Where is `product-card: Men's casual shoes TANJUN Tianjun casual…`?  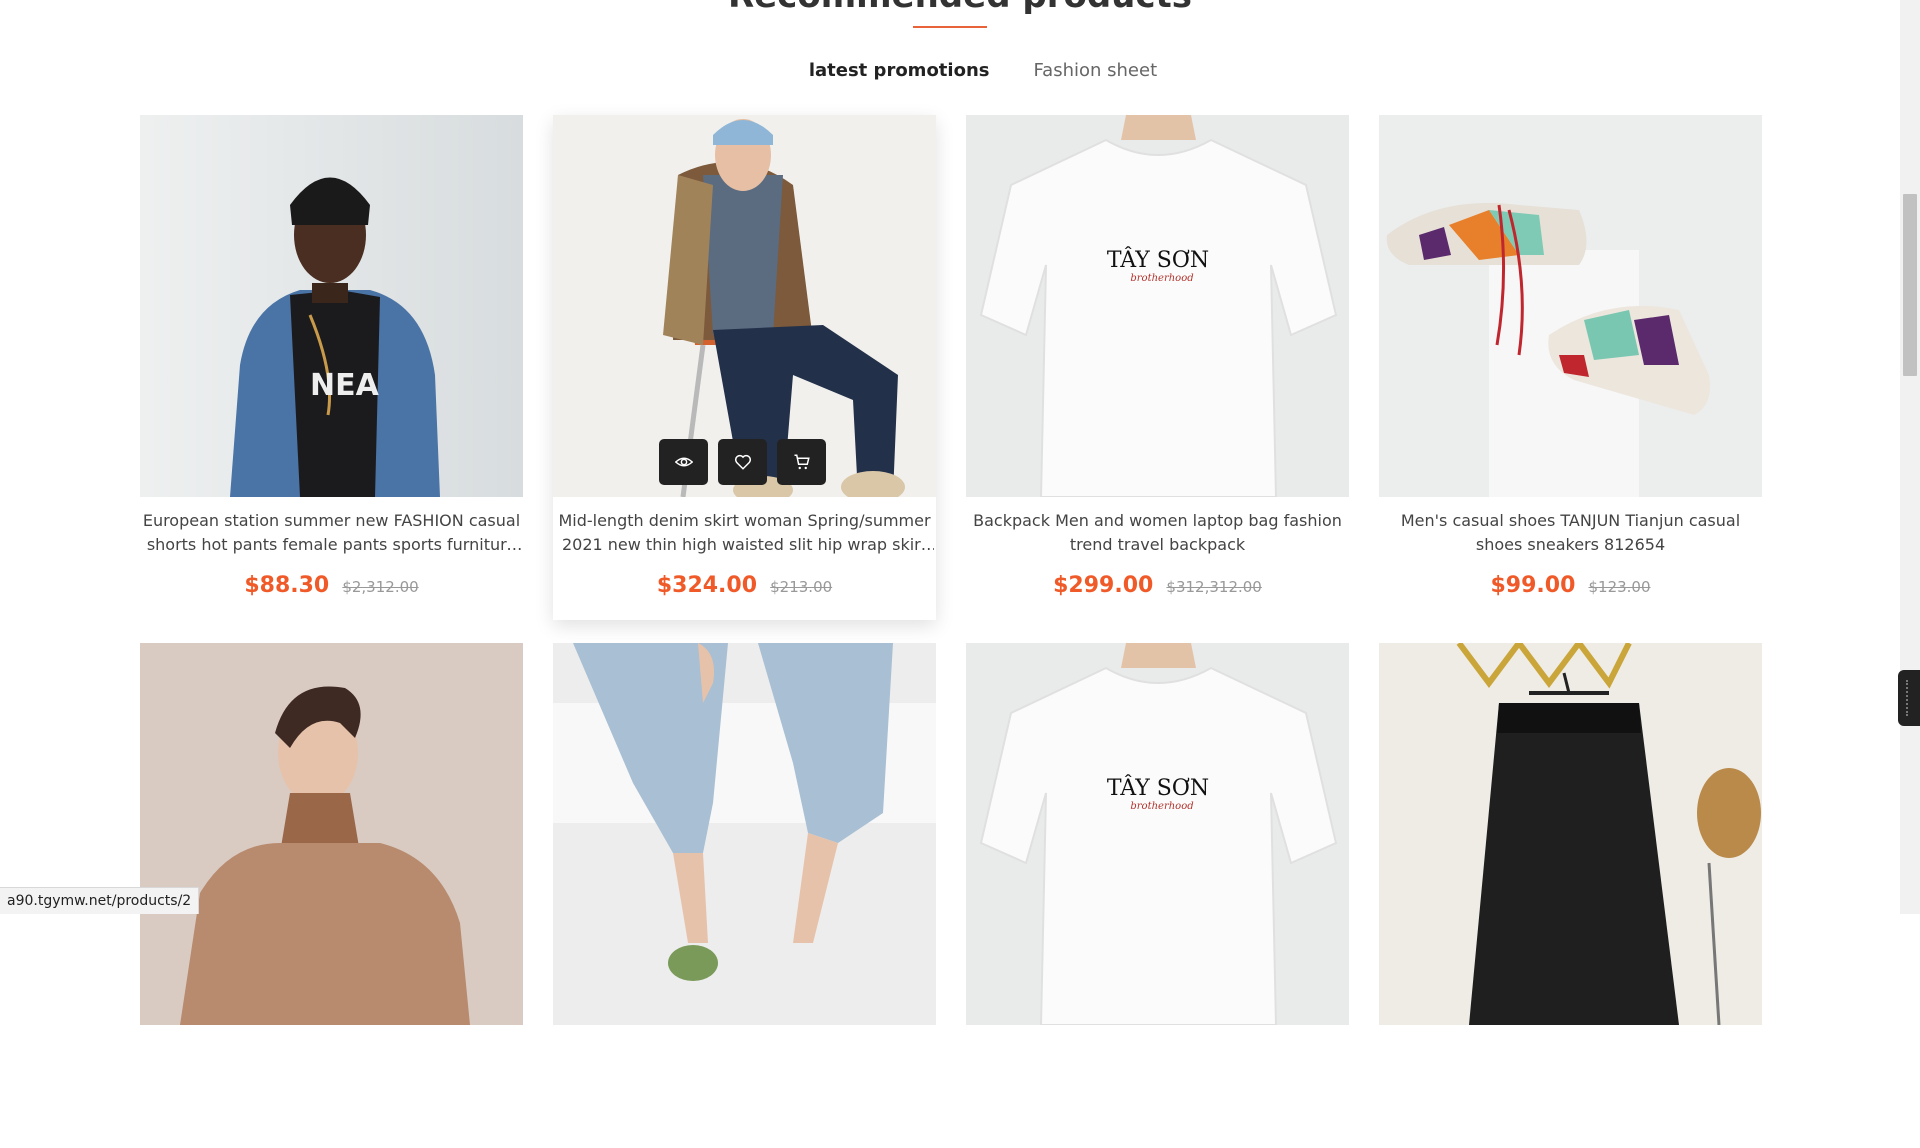 product-card: Men's casual shoes TANJUN Tianjun casual… is located at coordinates (1570, 367).